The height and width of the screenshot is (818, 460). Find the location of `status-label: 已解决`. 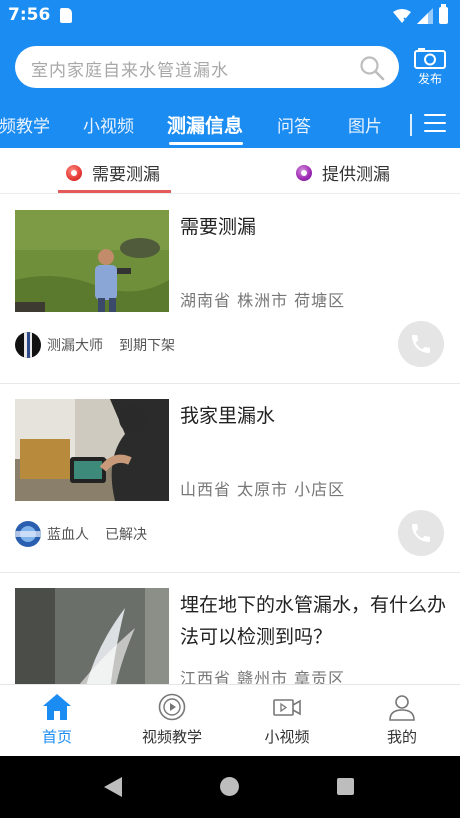

status-label: 已解决 is located at coordinates (126, 535).